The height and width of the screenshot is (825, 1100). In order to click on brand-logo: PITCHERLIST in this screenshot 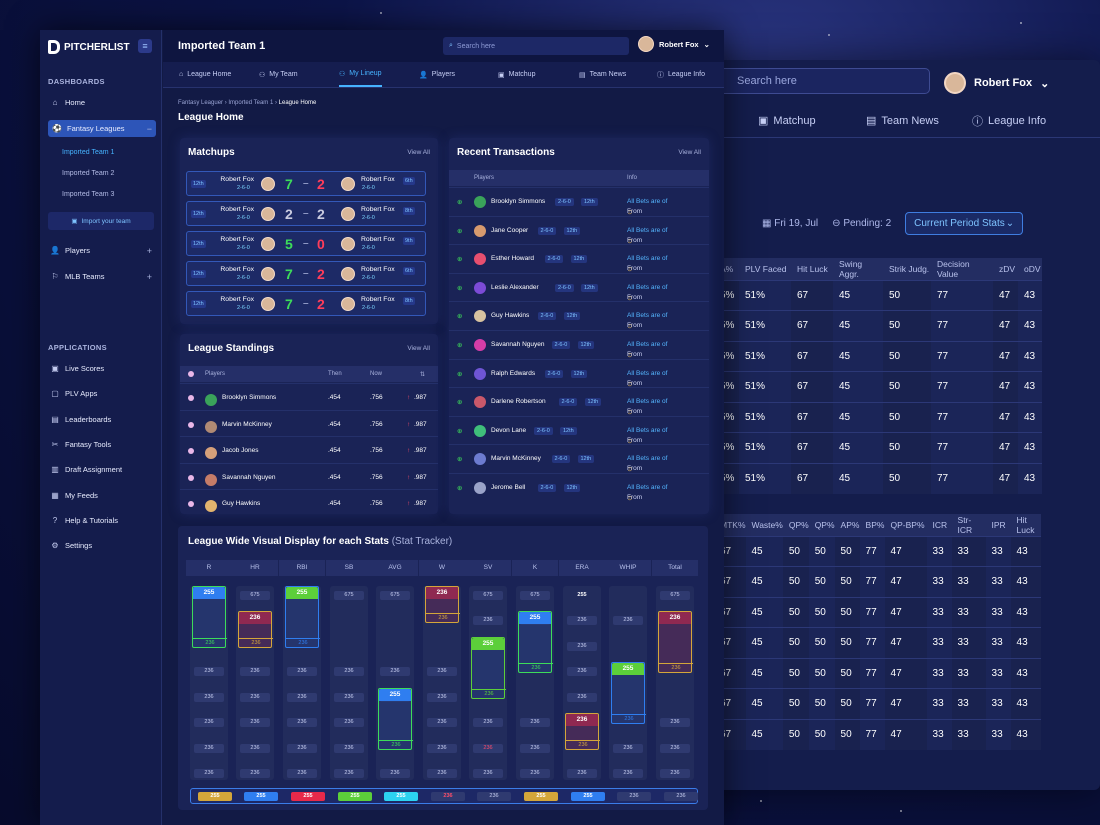, I will do `click(89, 47)`.